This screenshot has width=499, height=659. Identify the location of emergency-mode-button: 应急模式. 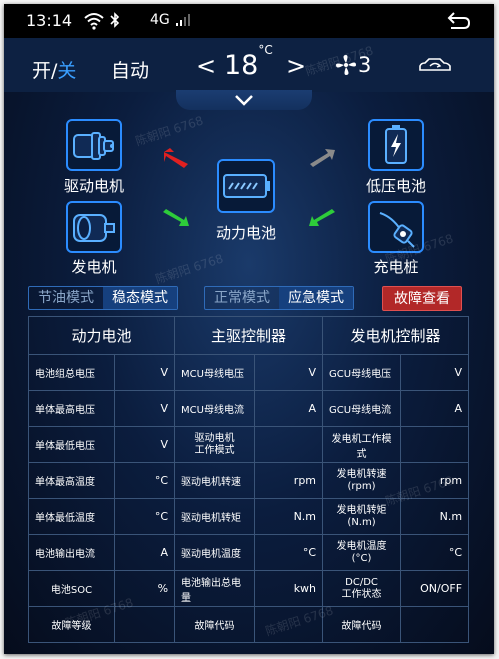
(316, 298).